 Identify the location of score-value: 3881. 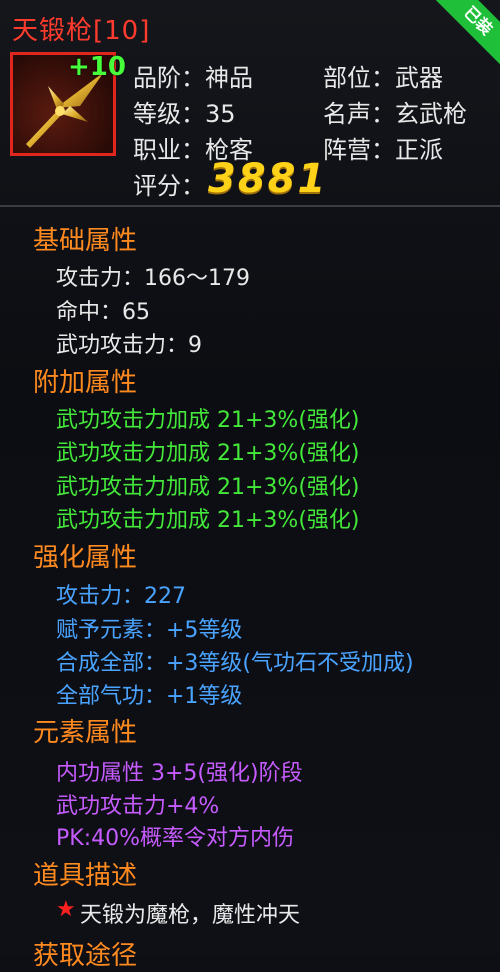
(268, 179).